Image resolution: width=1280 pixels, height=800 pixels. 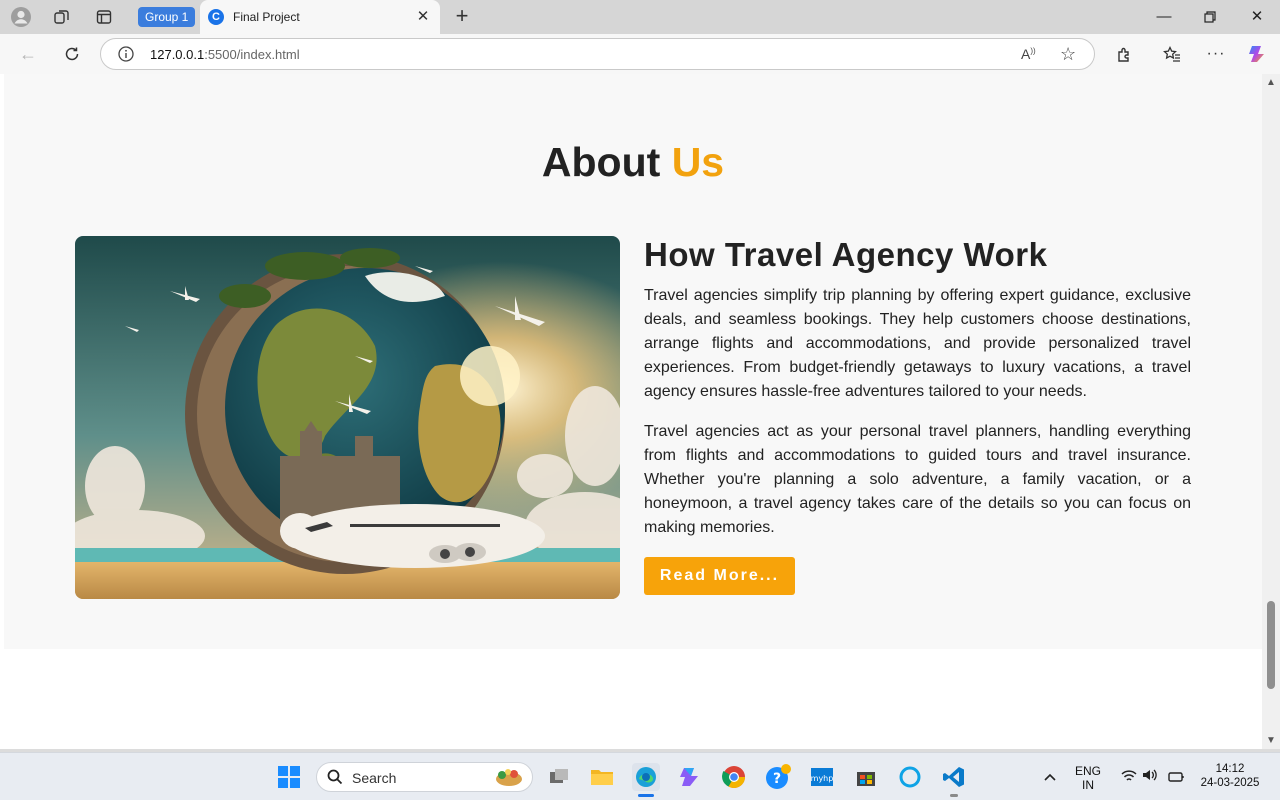 What do you see at coordinates (507, 779) in the screenshot?
I see `search-highlight-icon` at bounding box center [507, 779].